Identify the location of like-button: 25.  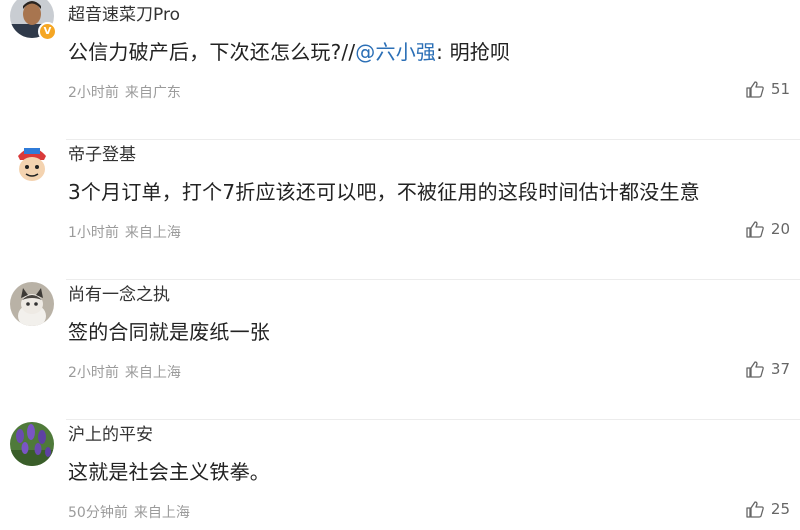
(768, 509).